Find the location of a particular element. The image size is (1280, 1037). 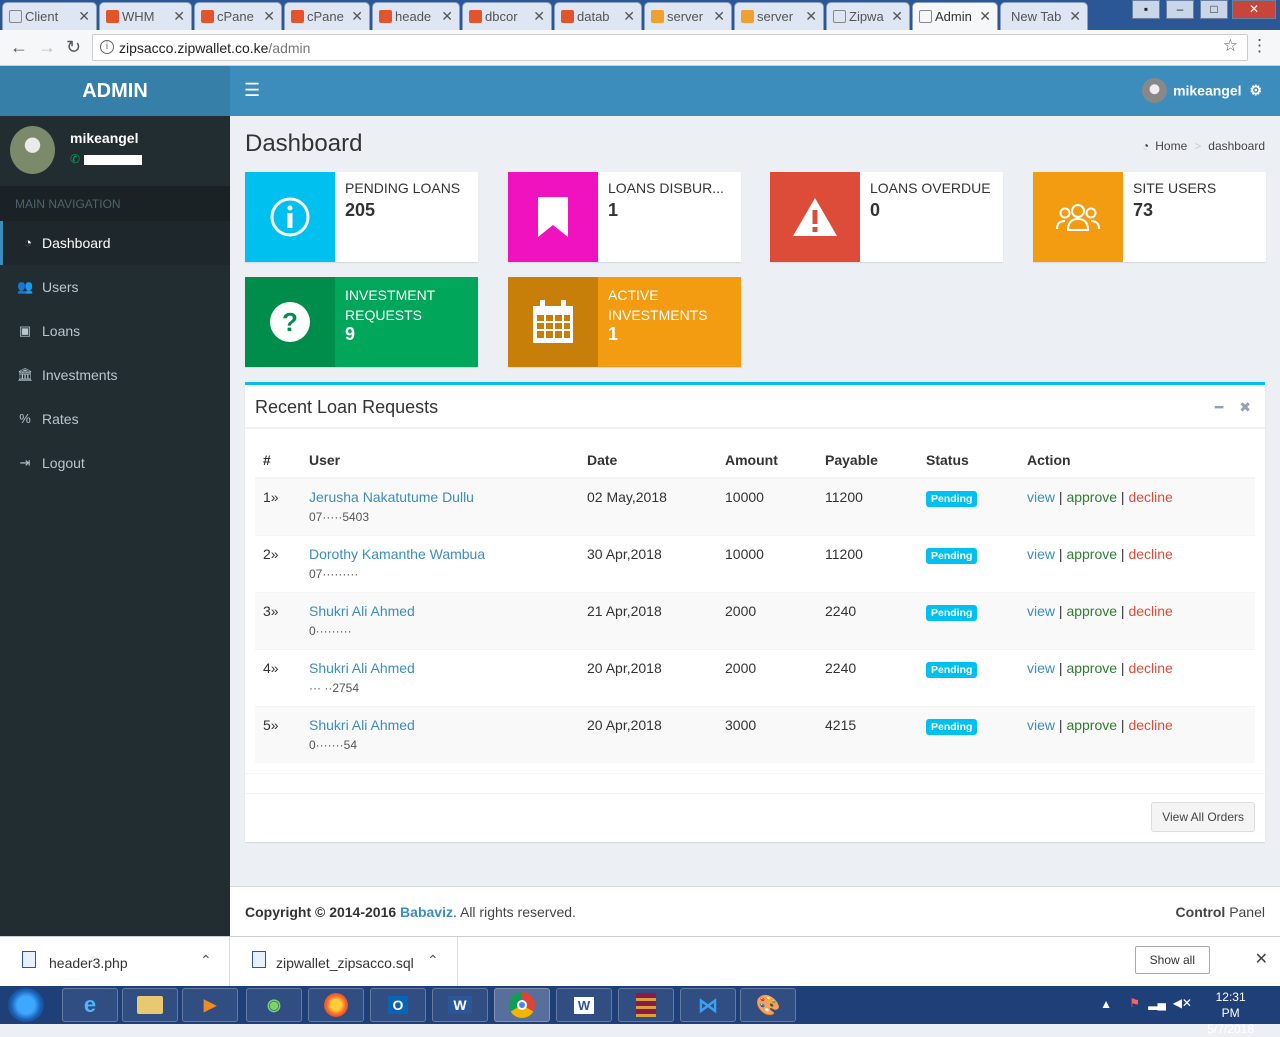

reload-icon: ↻ is located at coordinates (73, 47).